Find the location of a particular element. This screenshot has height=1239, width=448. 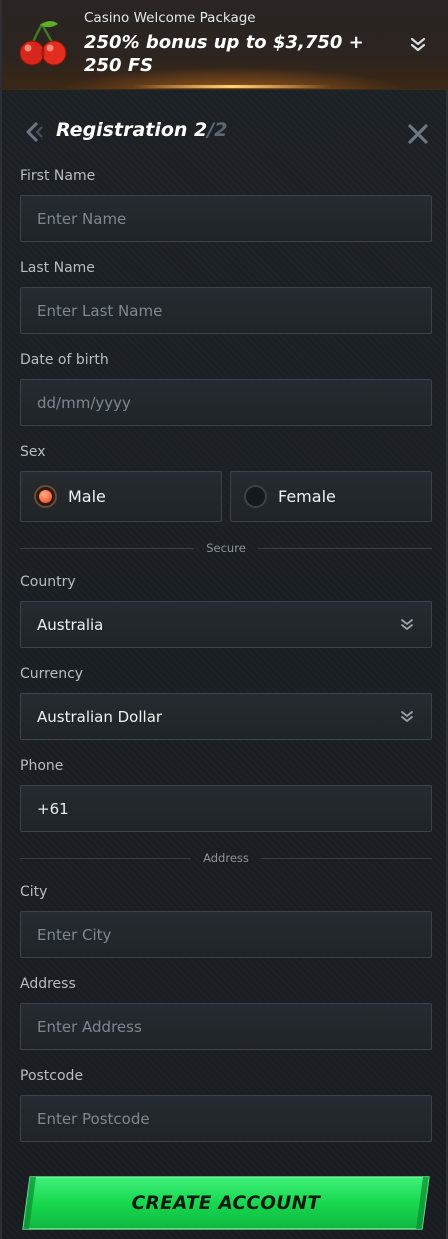

banner-title: 250% bonus up to $3,750 + 250 FS is located at coordinates (224, 54).